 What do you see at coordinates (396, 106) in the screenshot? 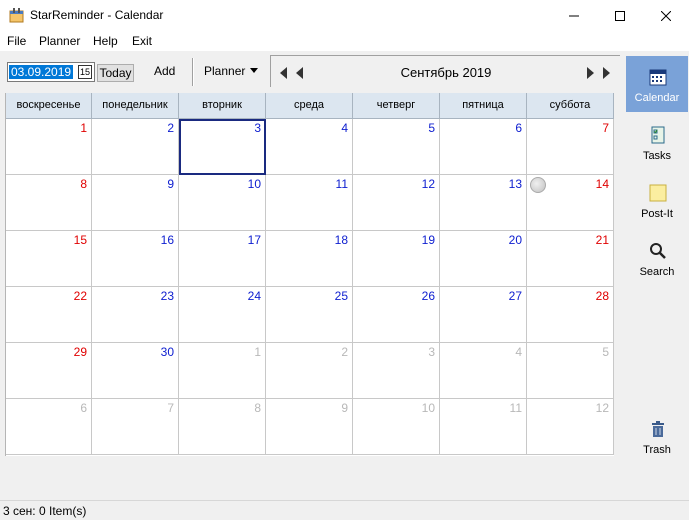
I see `day-header: четверг` at bounding box center [396, 106].